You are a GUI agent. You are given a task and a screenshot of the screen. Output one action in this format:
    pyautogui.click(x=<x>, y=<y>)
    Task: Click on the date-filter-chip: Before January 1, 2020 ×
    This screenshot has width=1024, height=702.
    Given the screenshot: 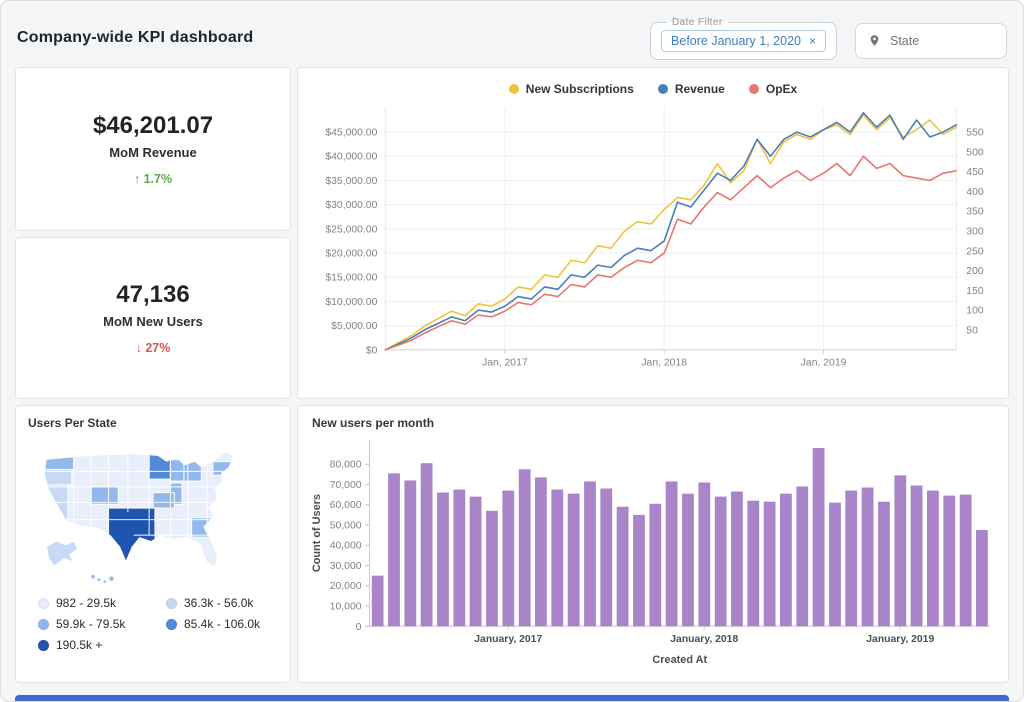 What is the action you would take?
    pyautogui.click(x=743, y=40)
    